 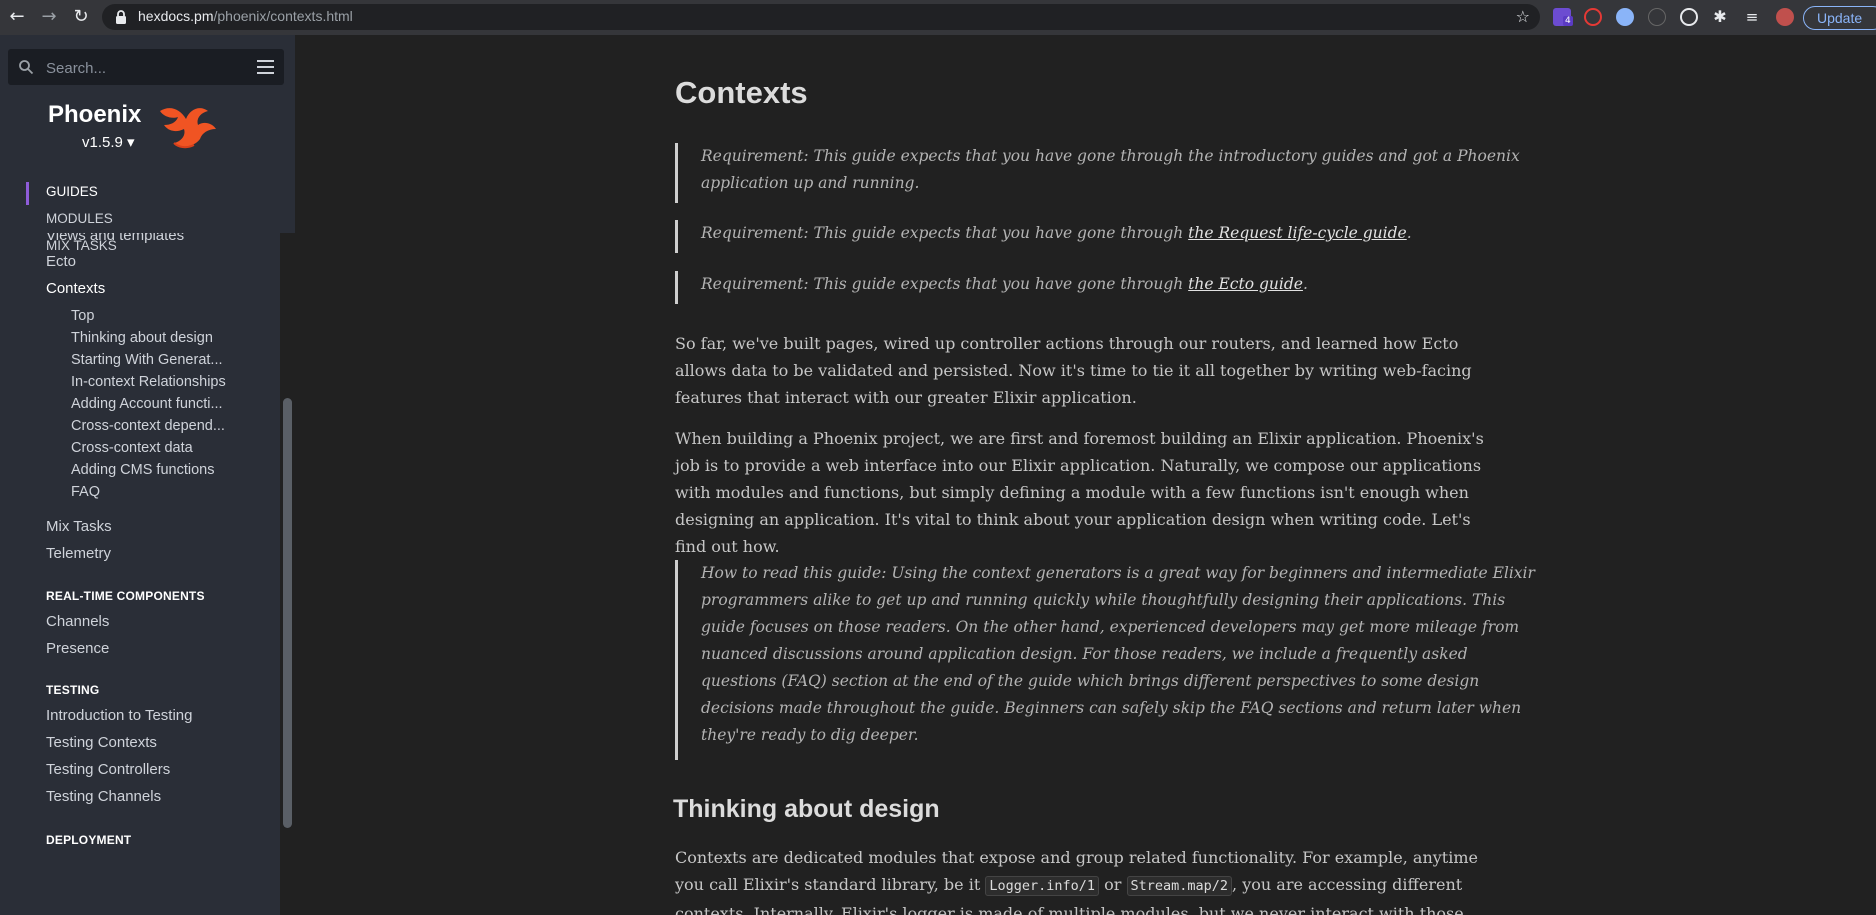 What do you see at coordinates (81, 17) in the screenshot?
I see `reload-icon: ↻` at bounding box center [81, 17].